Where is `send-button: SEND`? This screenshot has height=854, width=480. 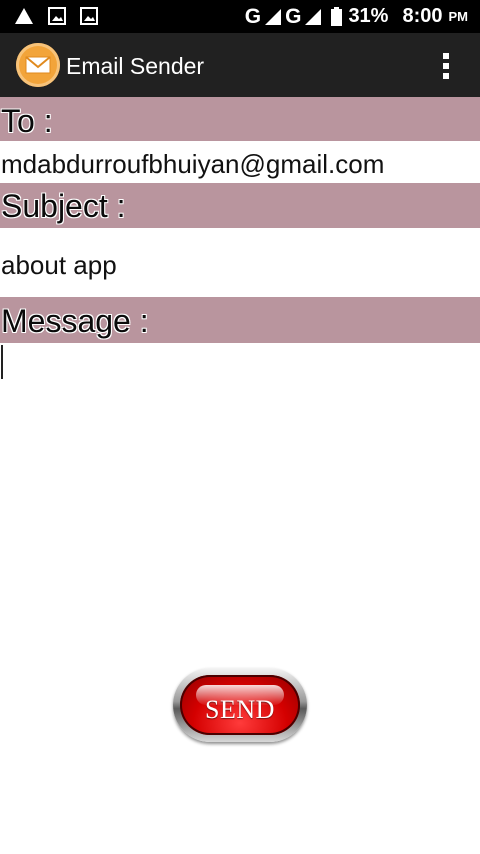 send-button: SEND is located at coordinates (240, 705).